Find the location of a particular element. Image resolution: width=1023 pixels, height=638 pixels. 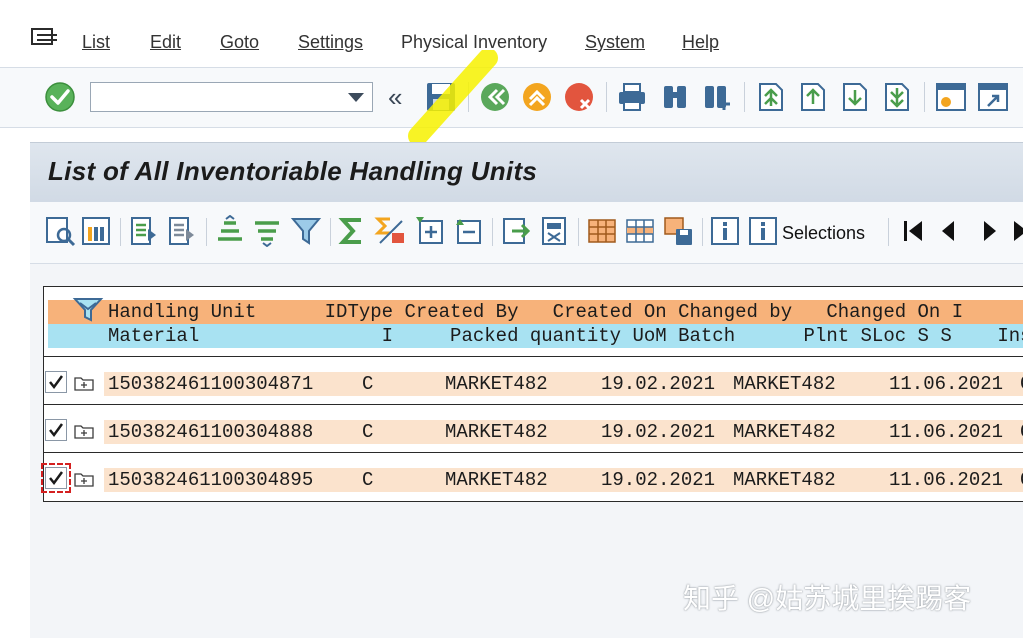

menu-physical-inventory: Physical Inventory is located at coordinates (474, 42).